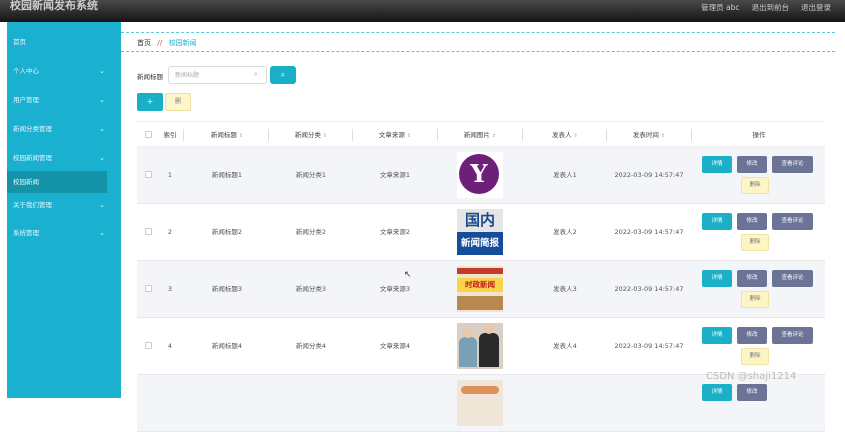 The height and width of the screenshot is (432, 845). What do you see at coordinates (311, 135) in the screenshot?
I see `column-header-category: 新闻分类 ⇕` at bounding box center [311, 135].